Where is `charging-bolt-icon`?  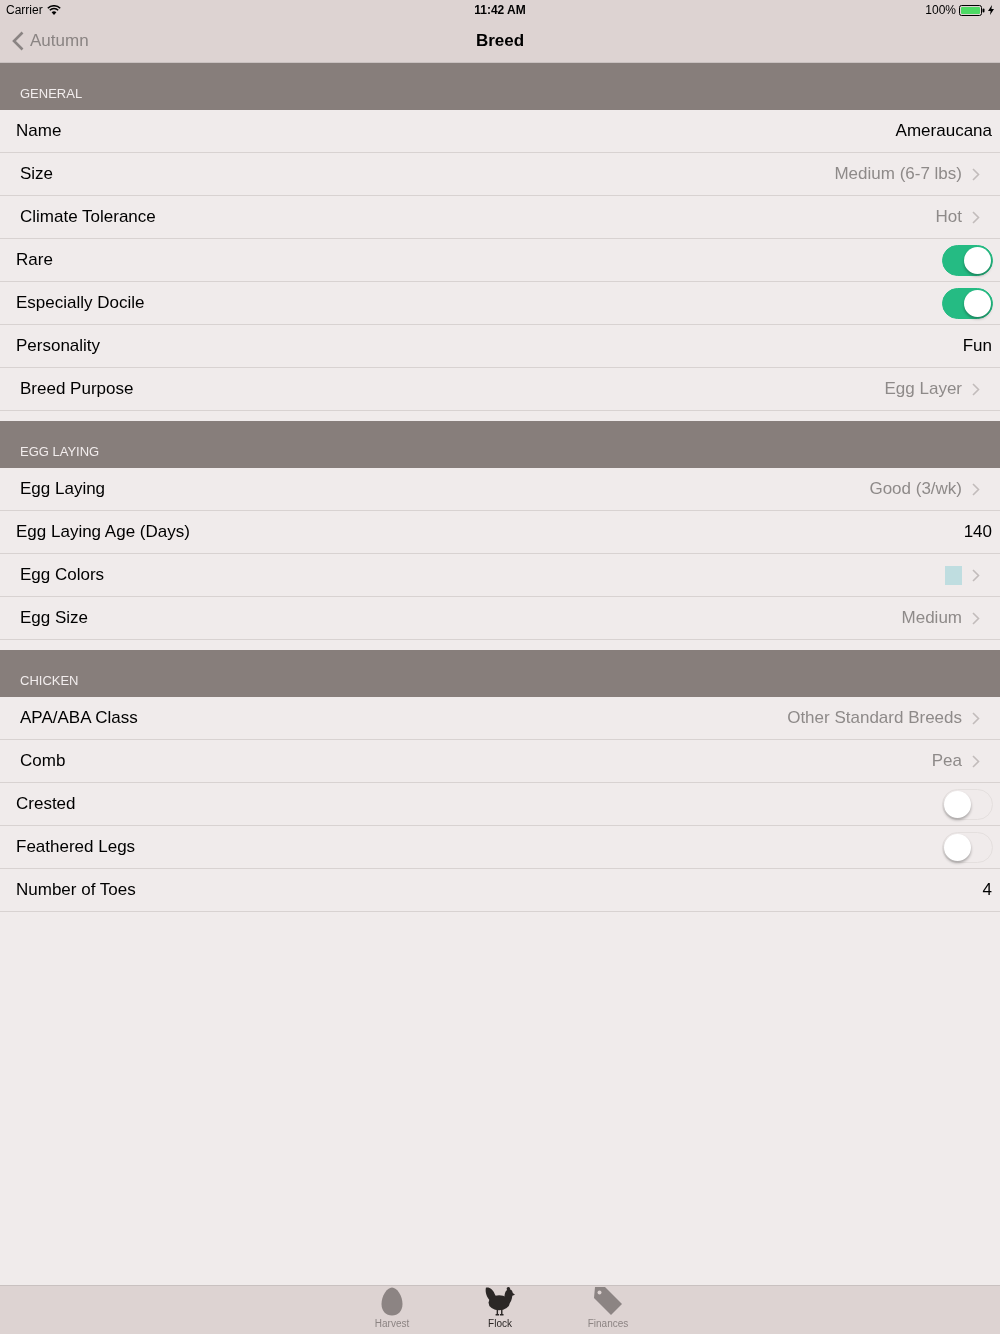 charging-bolt-icon is located at coordinates (991, 10).